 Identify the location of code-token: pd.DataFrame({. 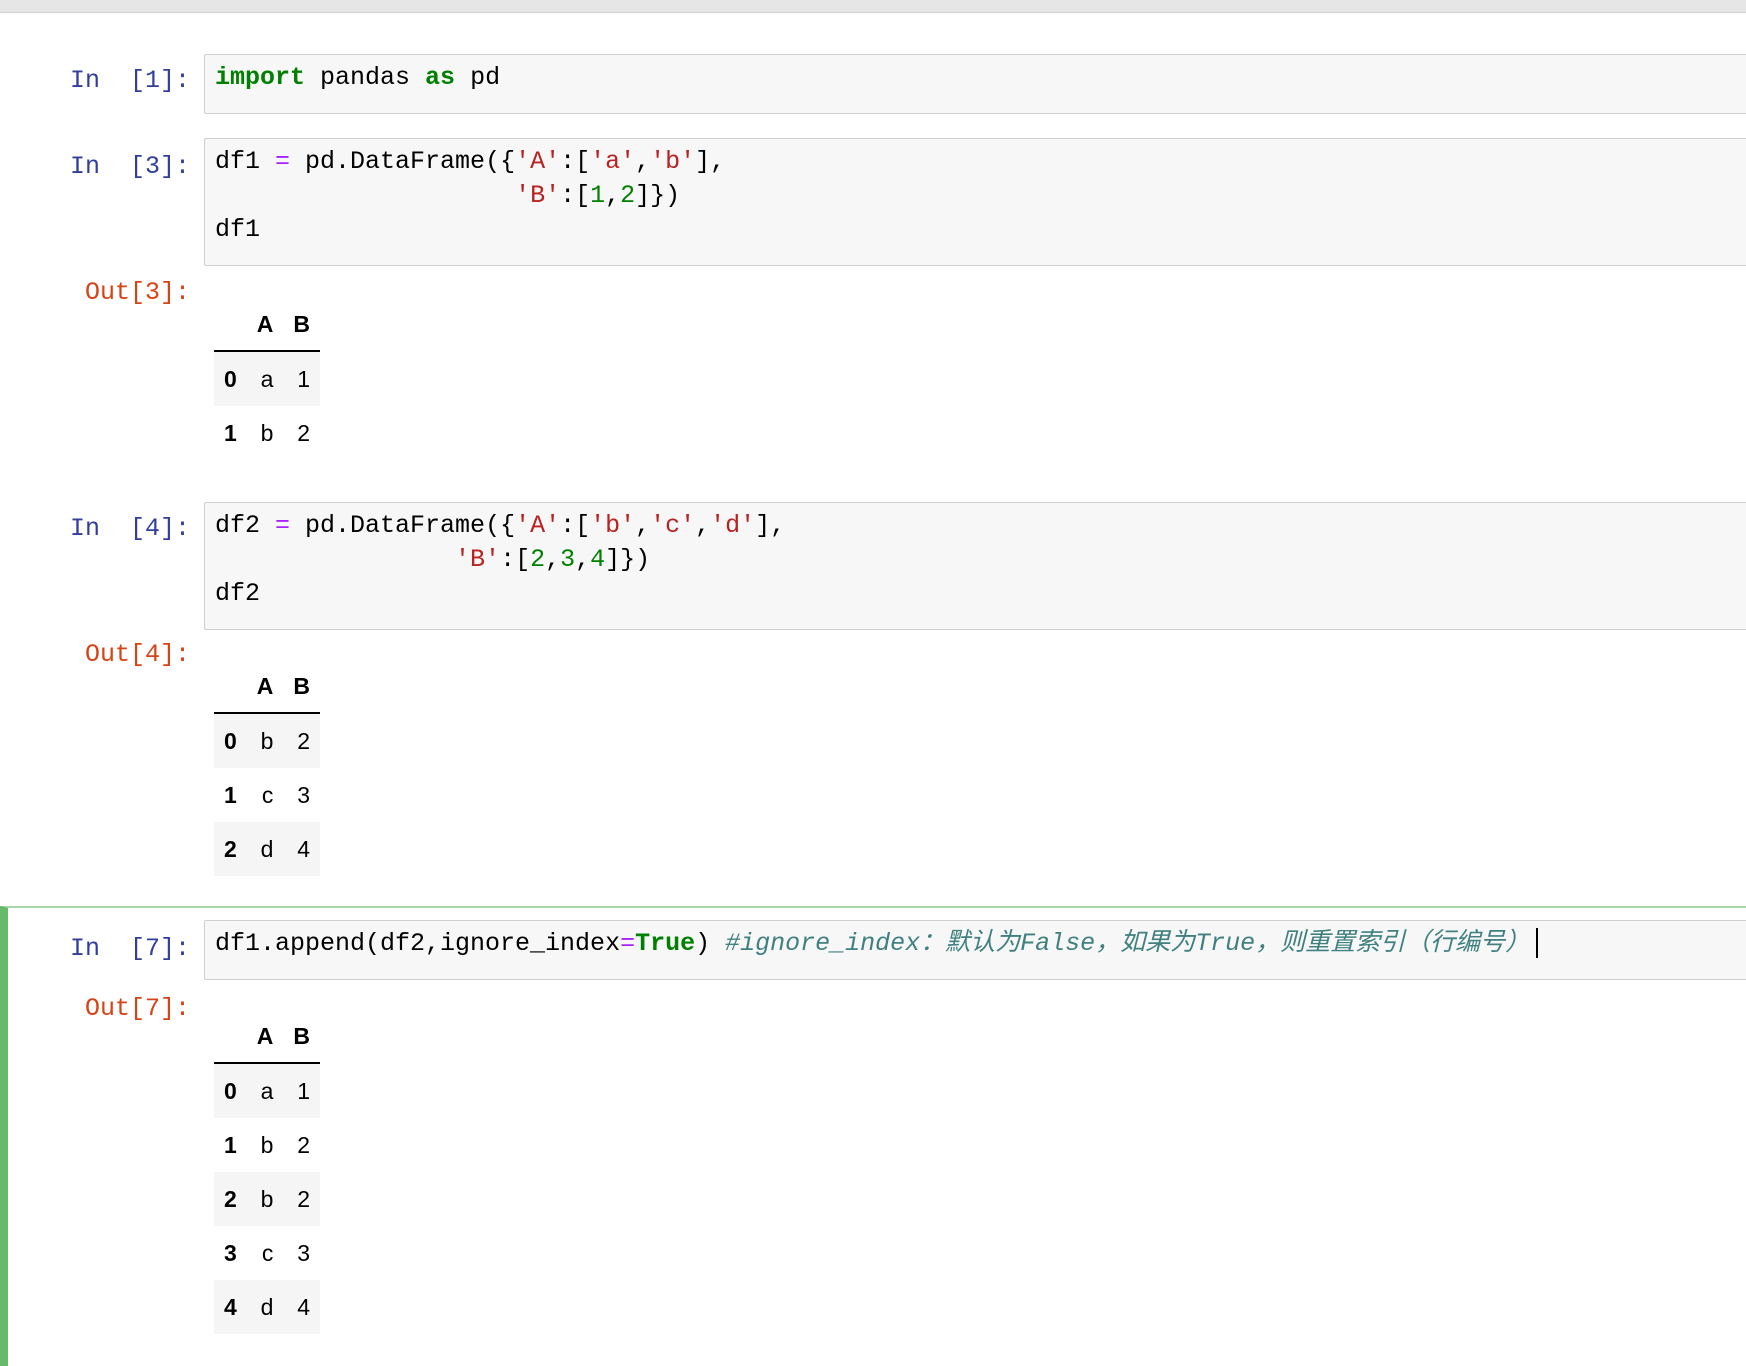
(403, 161).